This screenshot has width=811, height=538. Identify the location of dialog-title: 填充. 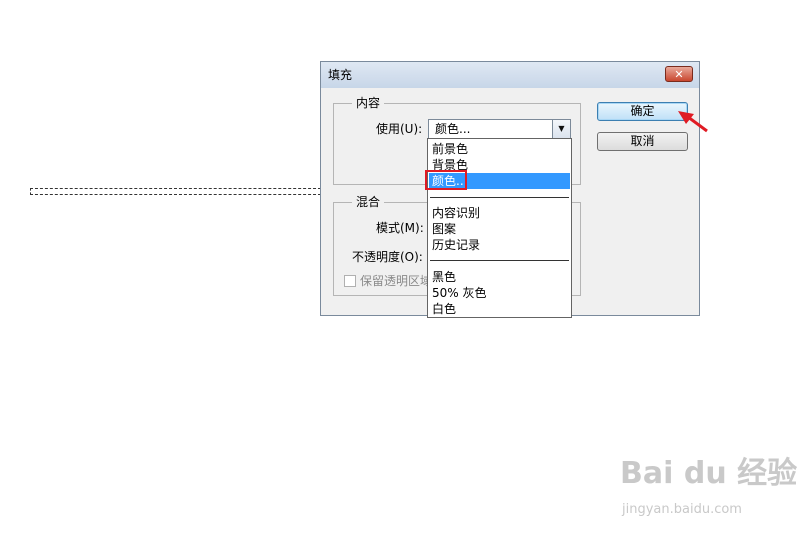
(340, 75).